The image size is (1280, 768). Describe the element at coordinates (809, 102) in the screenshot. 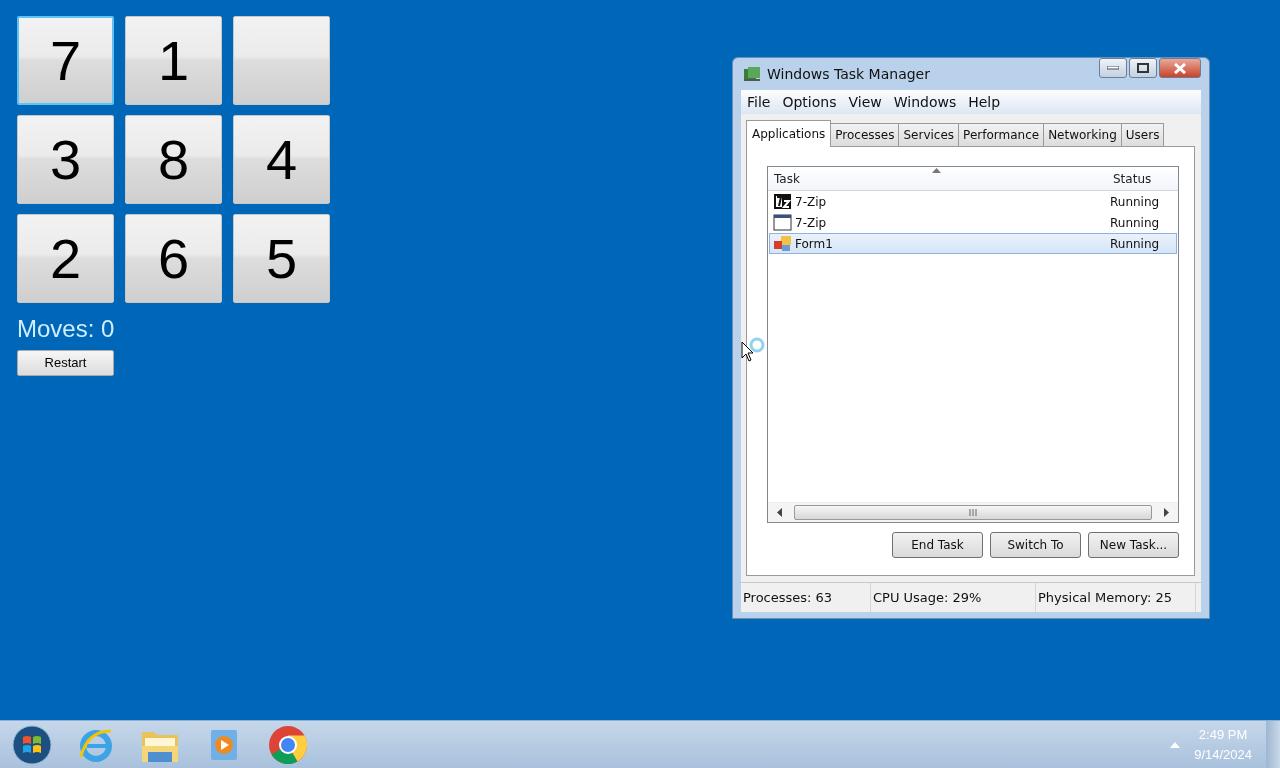

I see `menu-item: Options` at that location.